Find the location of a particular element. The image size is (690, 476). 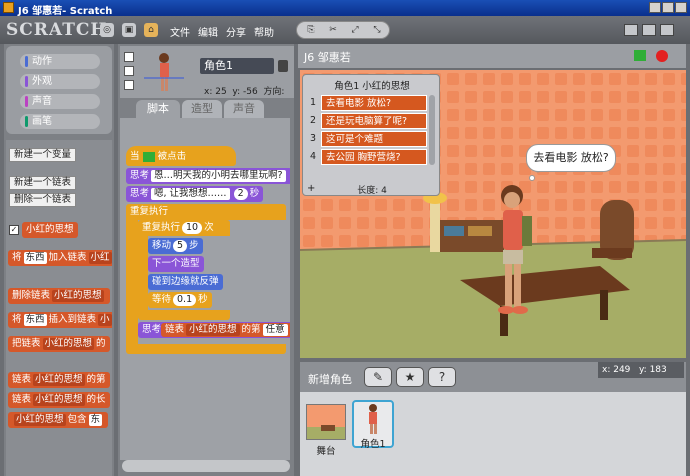

menu-share: 分享 is located at coordinates (236, 31).